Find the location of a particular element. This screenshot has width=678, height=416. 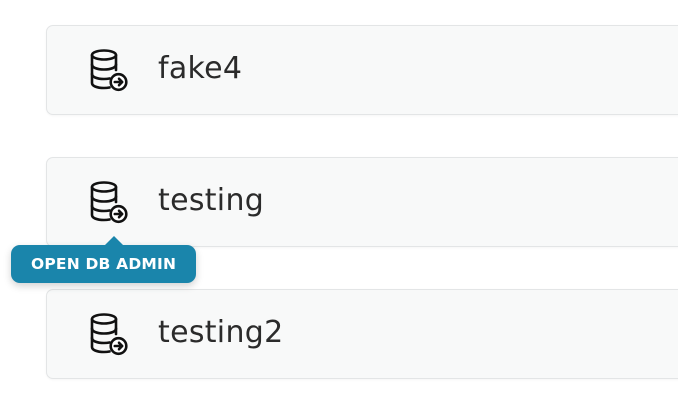

open-db-admin-tooltip: OPEN DB ADMIN is located at coordinates (104, 259).